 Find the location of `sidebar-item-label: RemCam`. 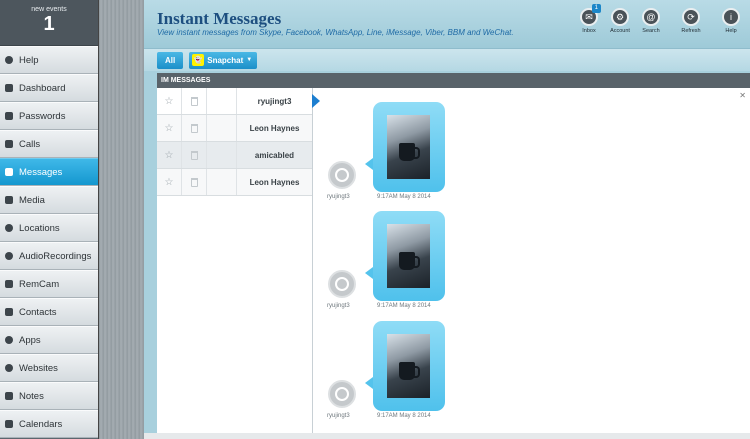

sidebar-item-label: RemCam is located at coordinates (39, 284).